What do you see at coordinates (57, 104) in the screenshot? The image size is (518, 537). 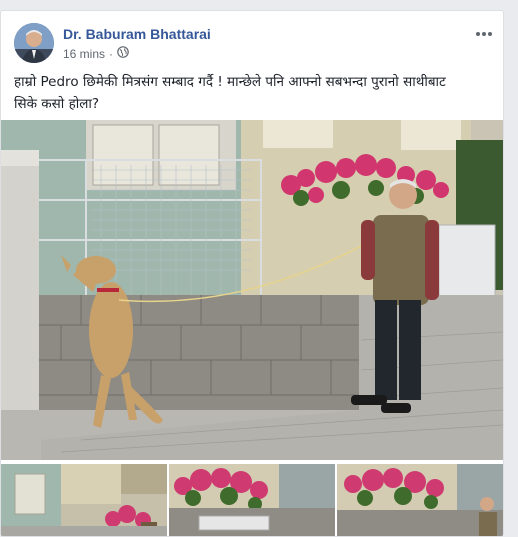 I see `post-text-line-2: सिके कसो होला?` at bounding box center [57, 104].